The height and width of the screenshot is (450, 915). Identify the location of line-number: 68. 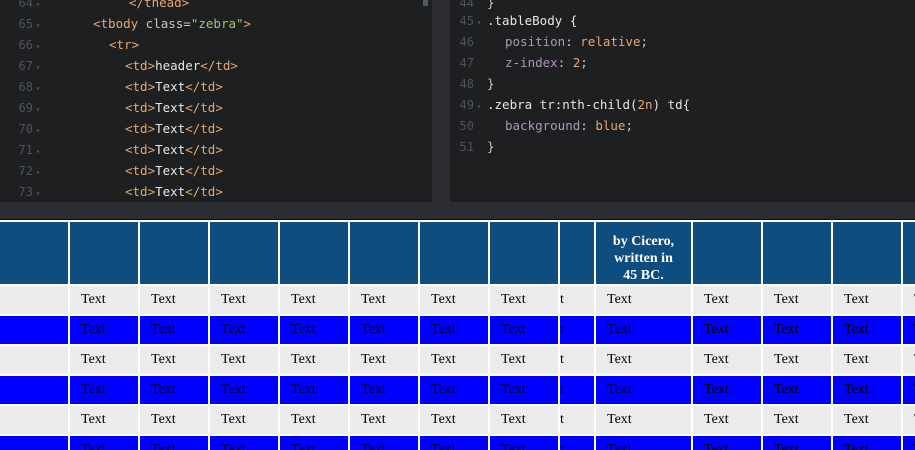
(25, 87).